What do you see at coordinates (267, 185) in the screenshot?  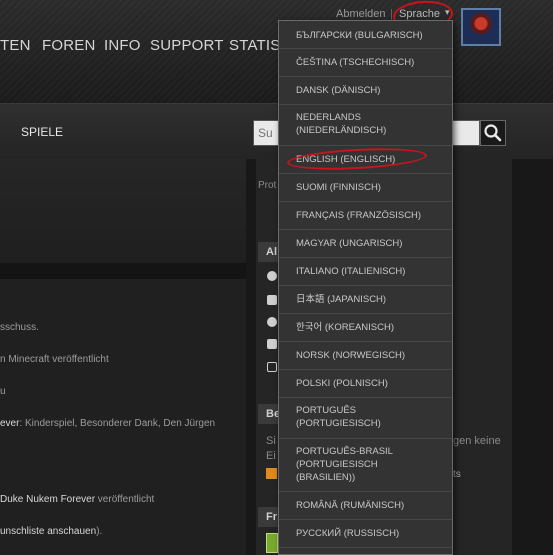 I see `profile-text: Prot` at bounding box center [267, 185].